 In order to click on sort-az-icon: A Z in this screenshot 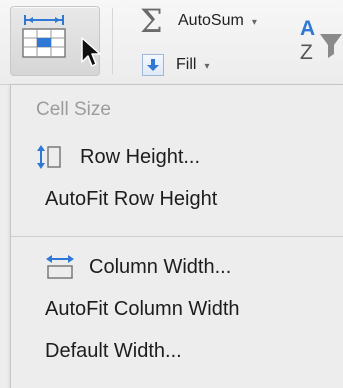, I will do `click(320, 41)`.